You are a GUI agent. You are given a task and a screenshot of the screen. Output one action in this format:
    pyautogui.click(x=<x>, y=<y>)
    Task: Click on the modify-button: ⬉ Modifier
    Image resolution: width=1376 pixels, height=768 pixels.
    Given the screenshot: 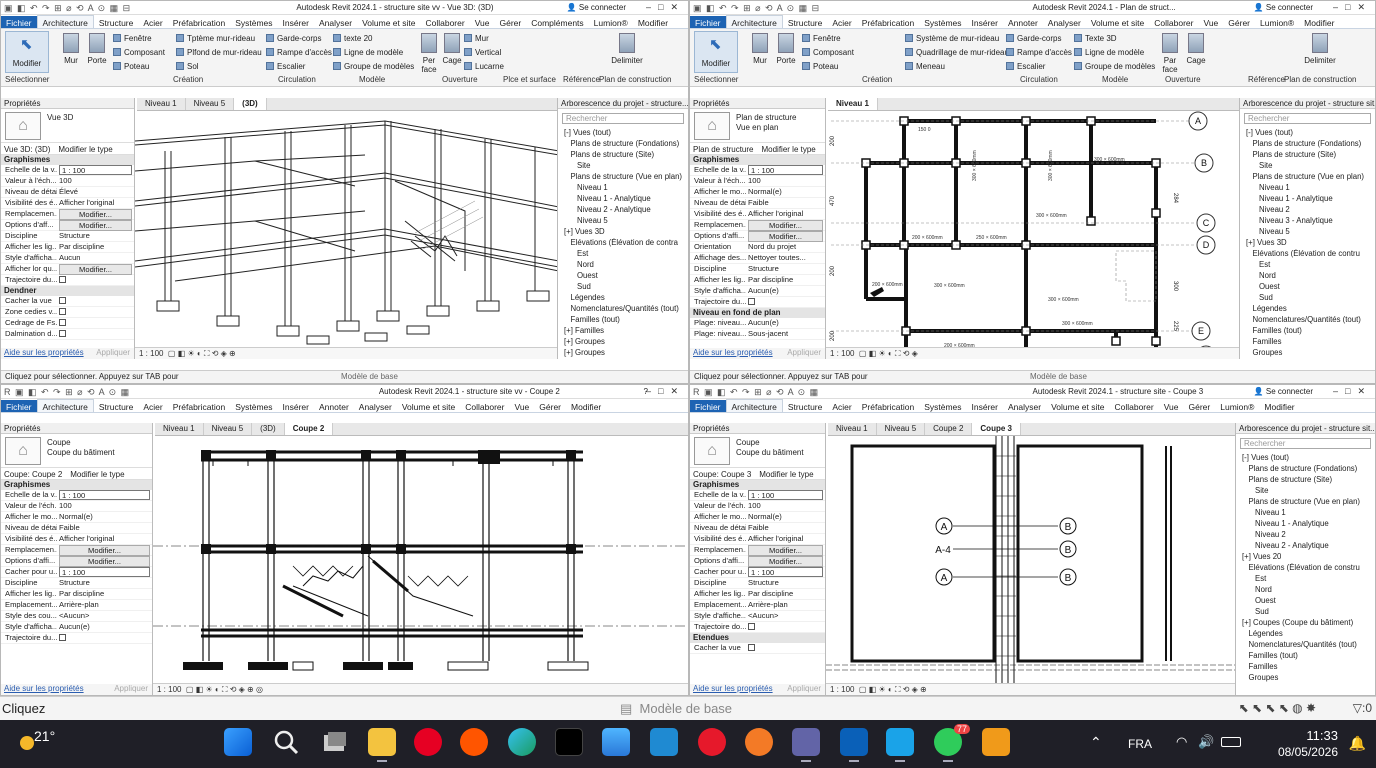 What is the action you would take?
    pyautogui.click(x=27, y=52)
    